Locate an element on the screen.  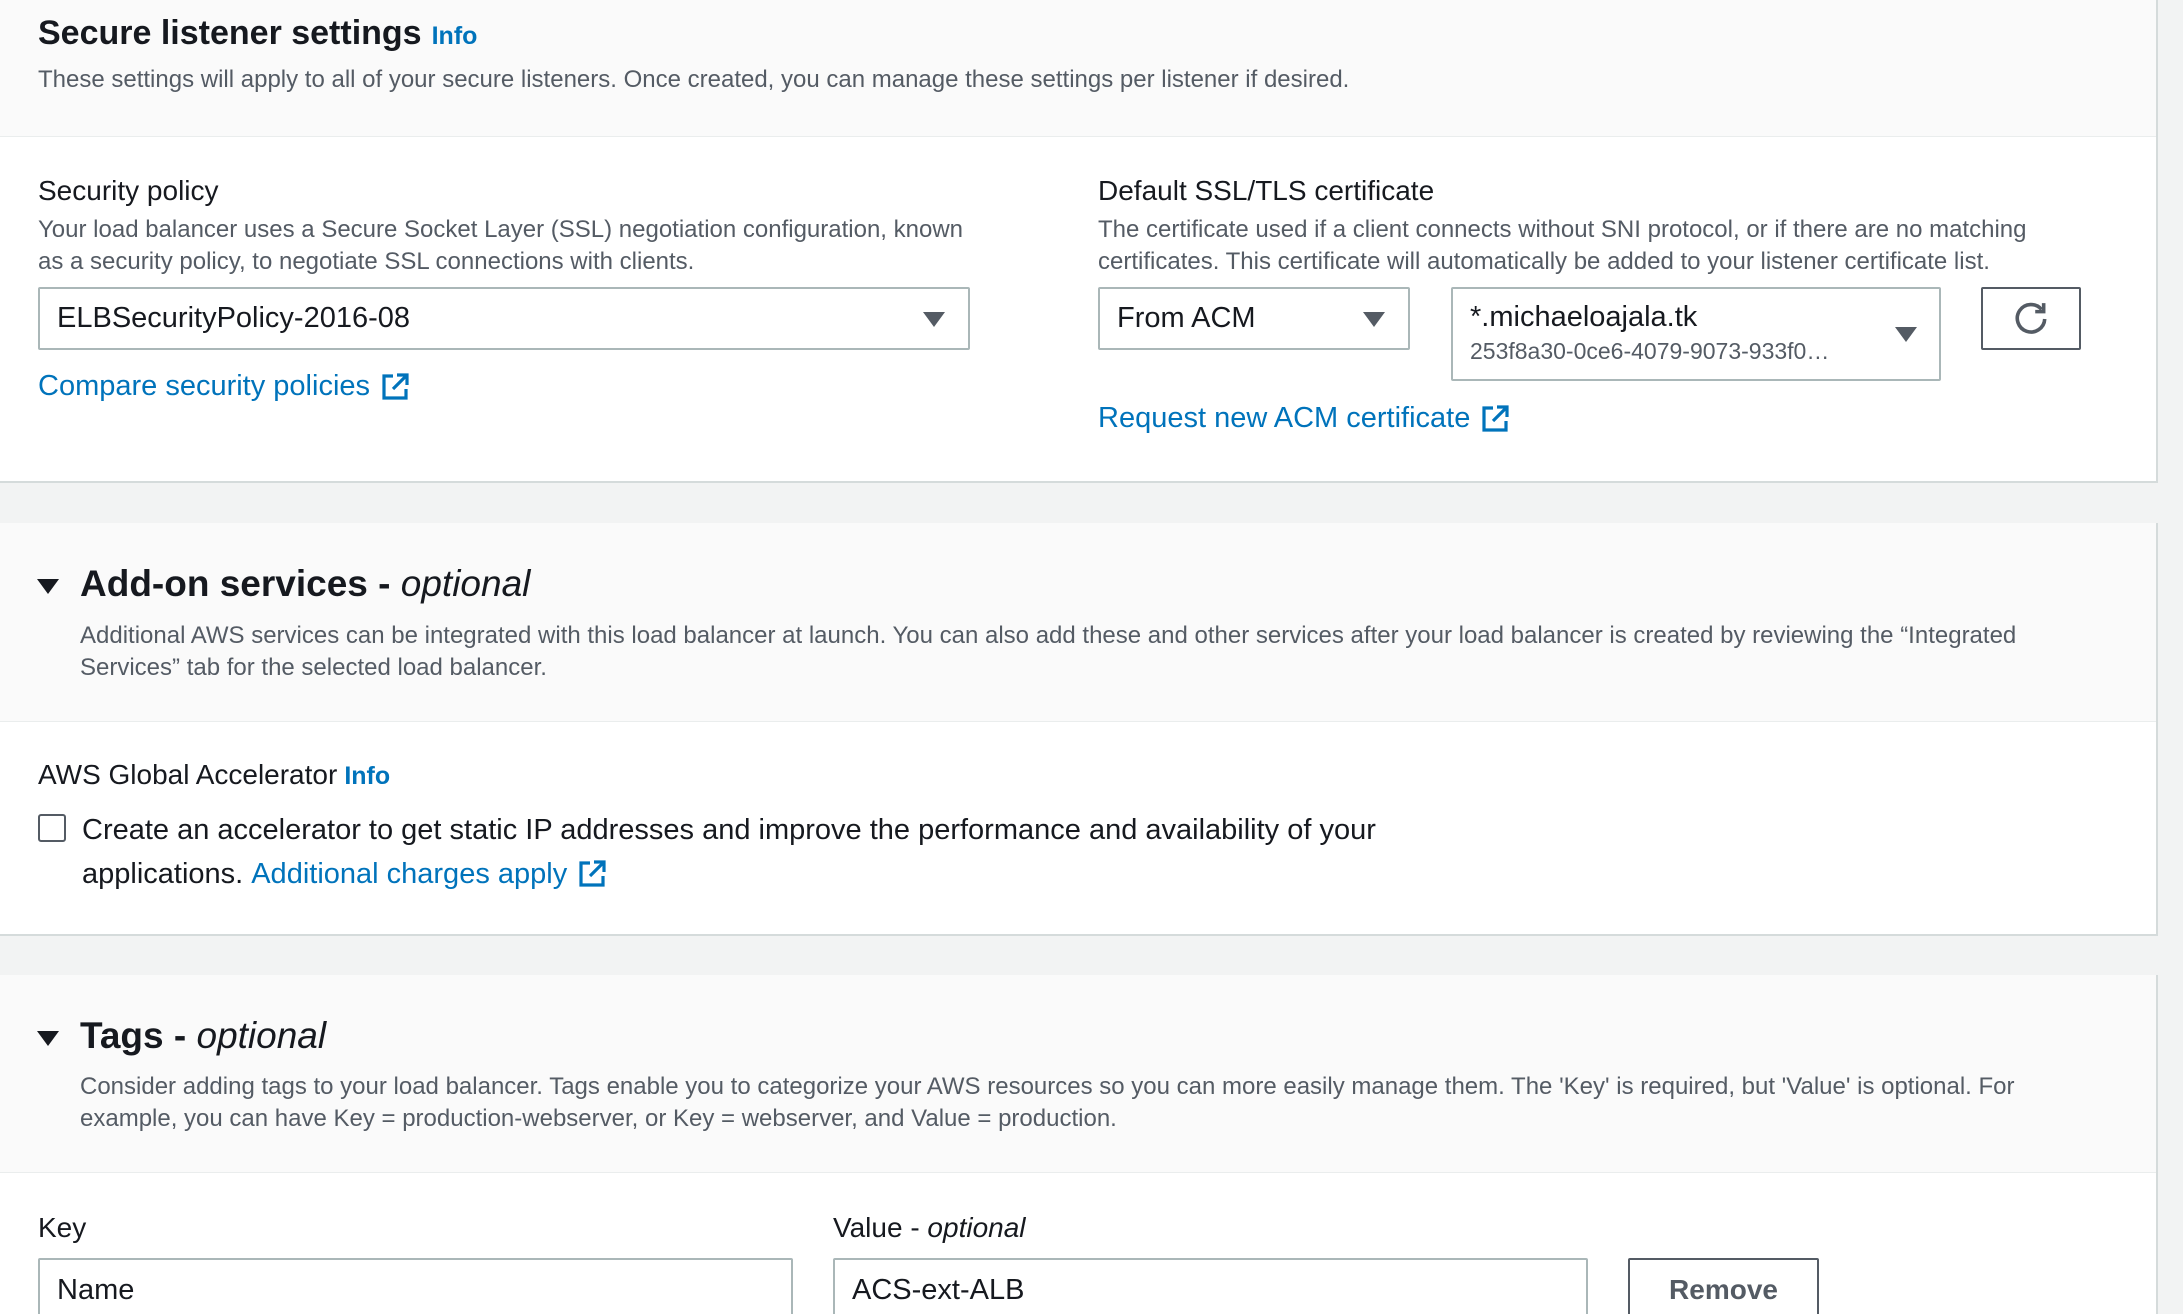
tag-key-value: Name is located at coordinates (96, 1289).